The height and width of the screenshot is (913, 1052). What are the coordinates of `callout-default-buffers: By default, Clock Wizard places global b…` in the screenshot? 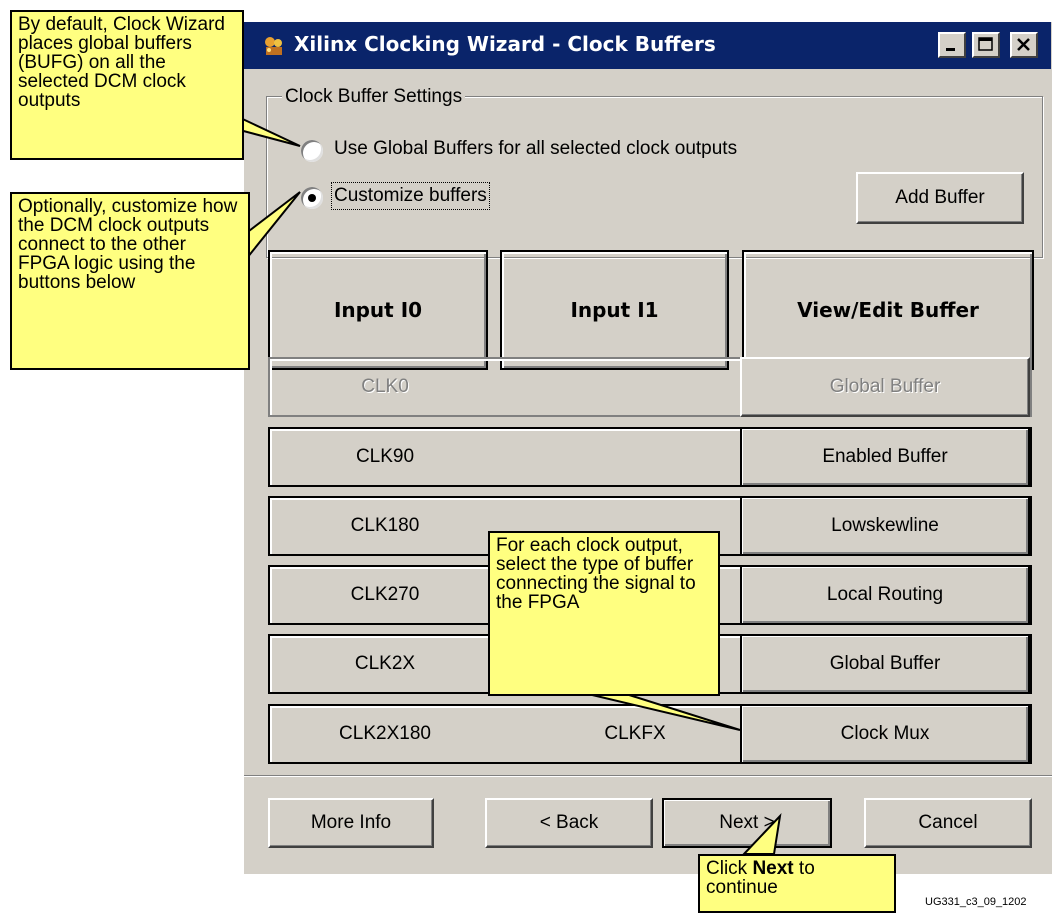 It's located at (127, 85).